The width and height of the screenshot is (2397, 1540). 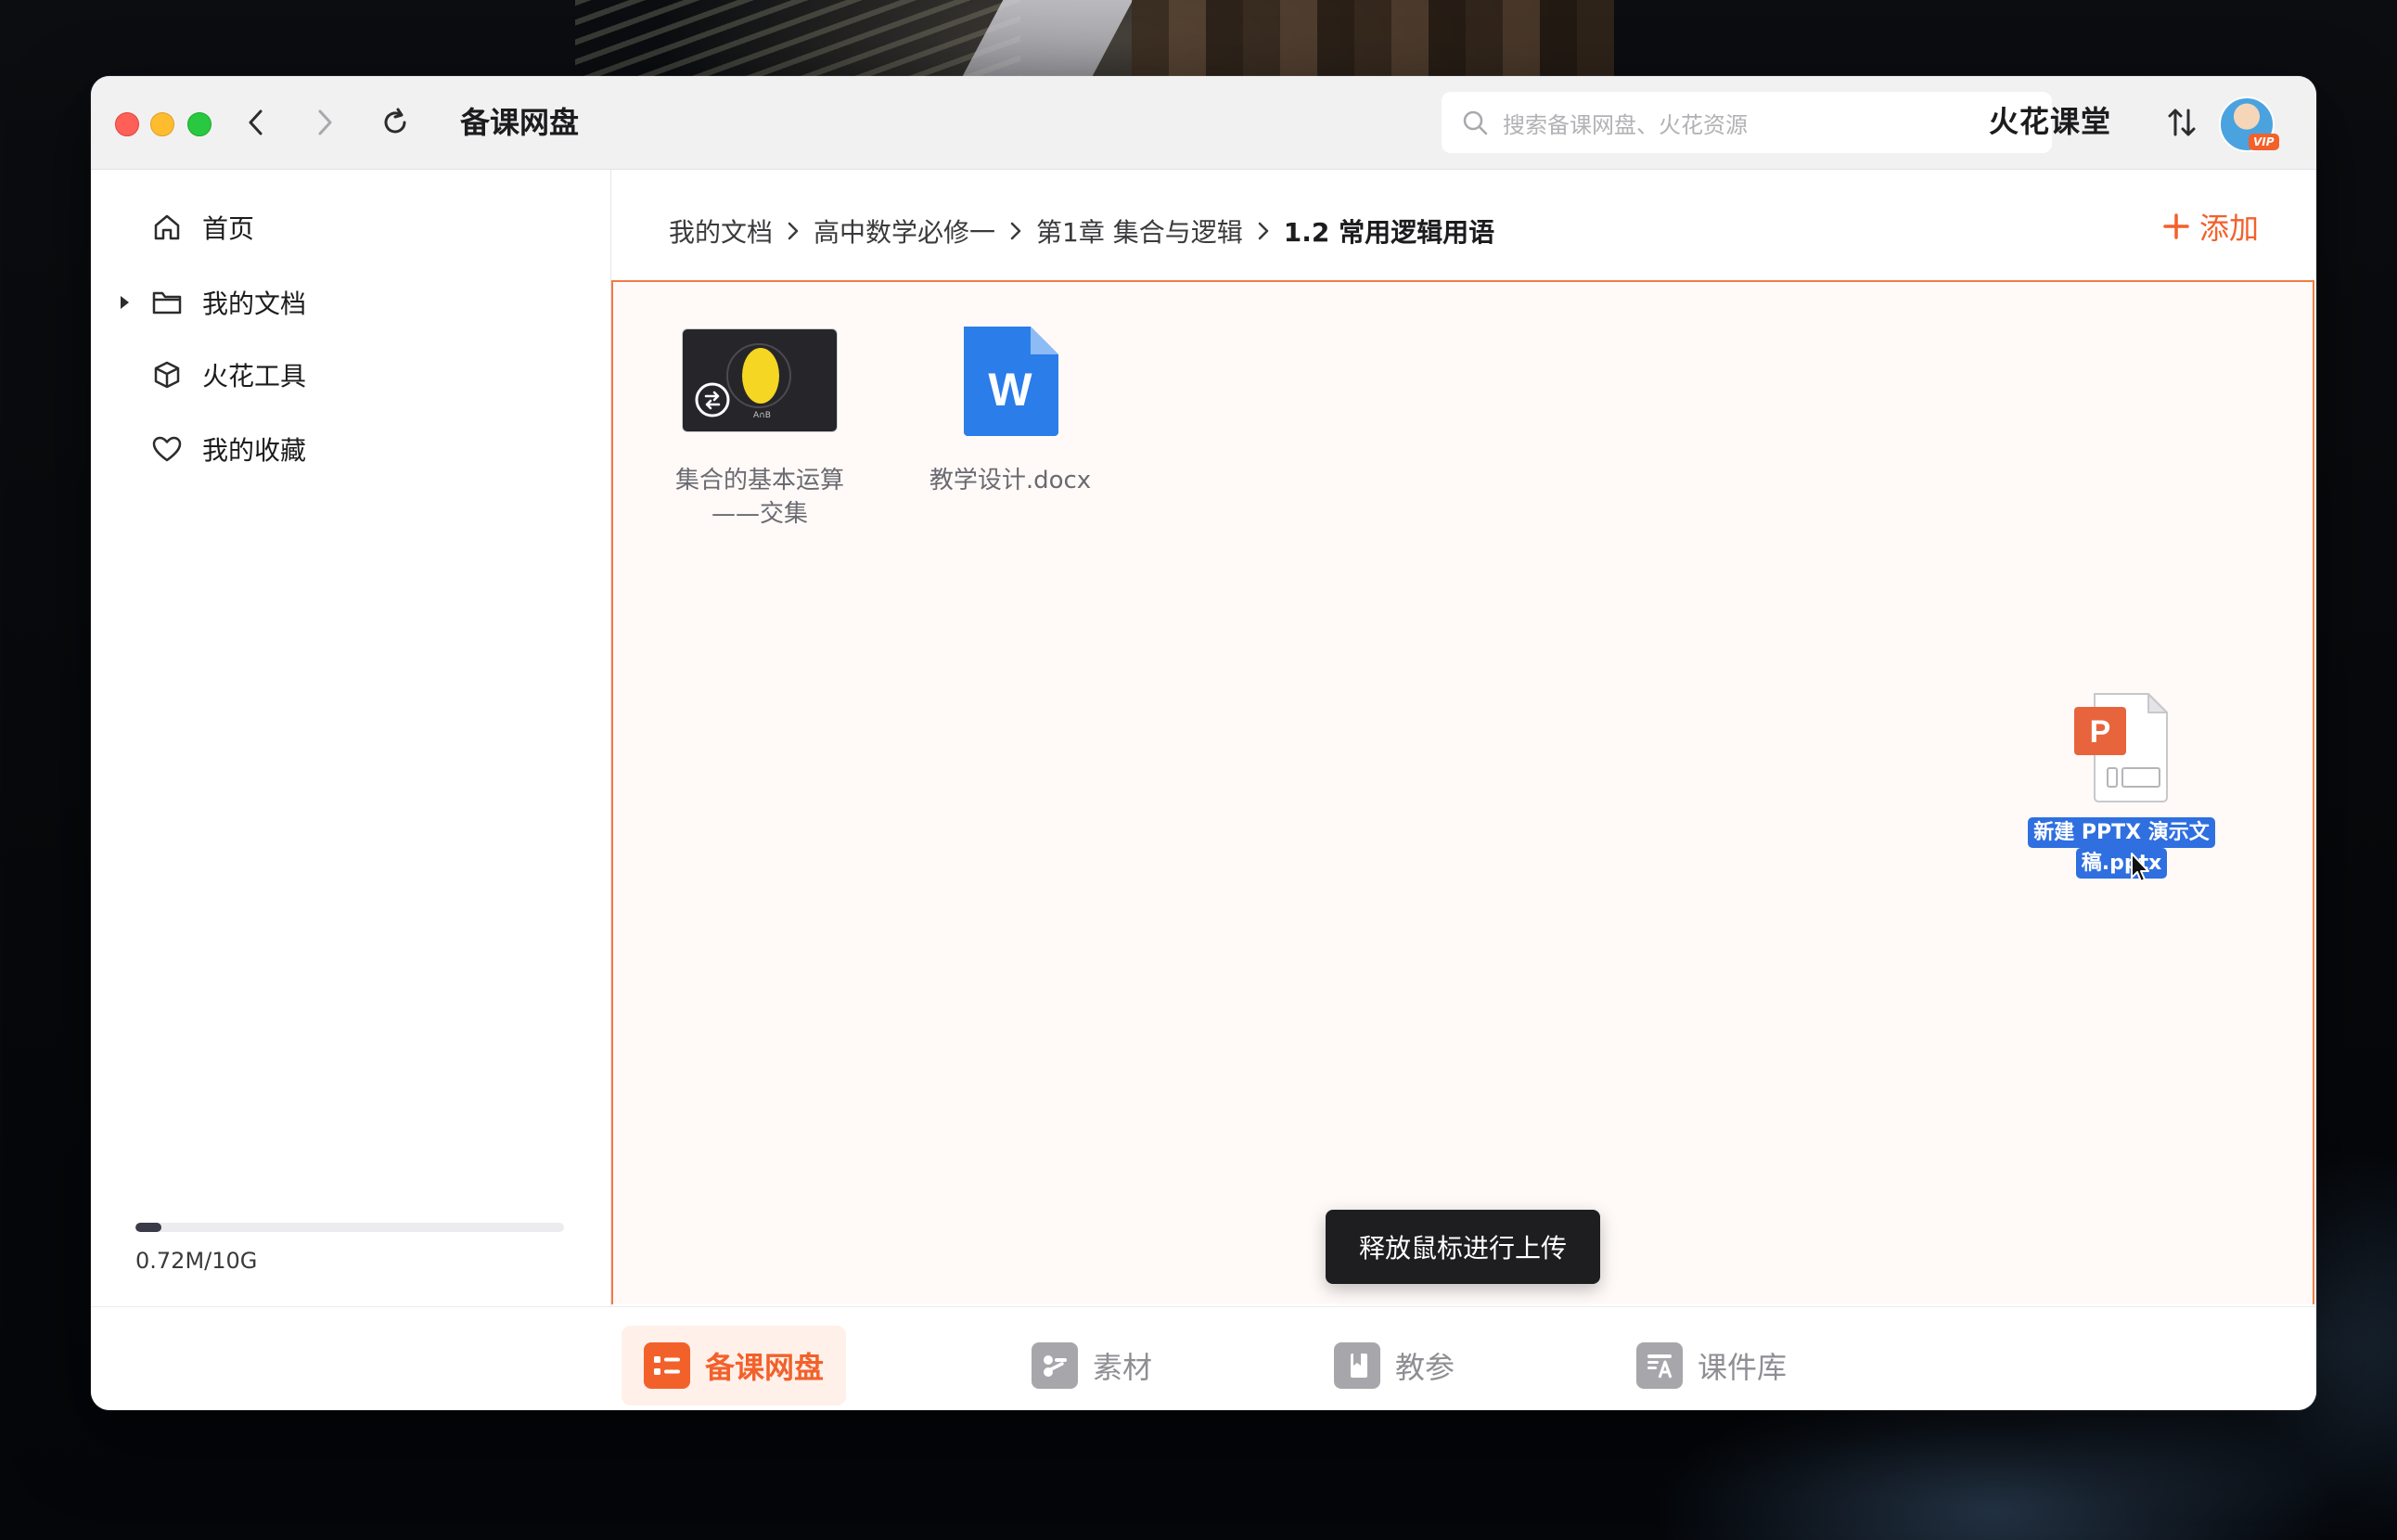 I want to click on tab-materials: 素材, so click(x=1091, y=1365).